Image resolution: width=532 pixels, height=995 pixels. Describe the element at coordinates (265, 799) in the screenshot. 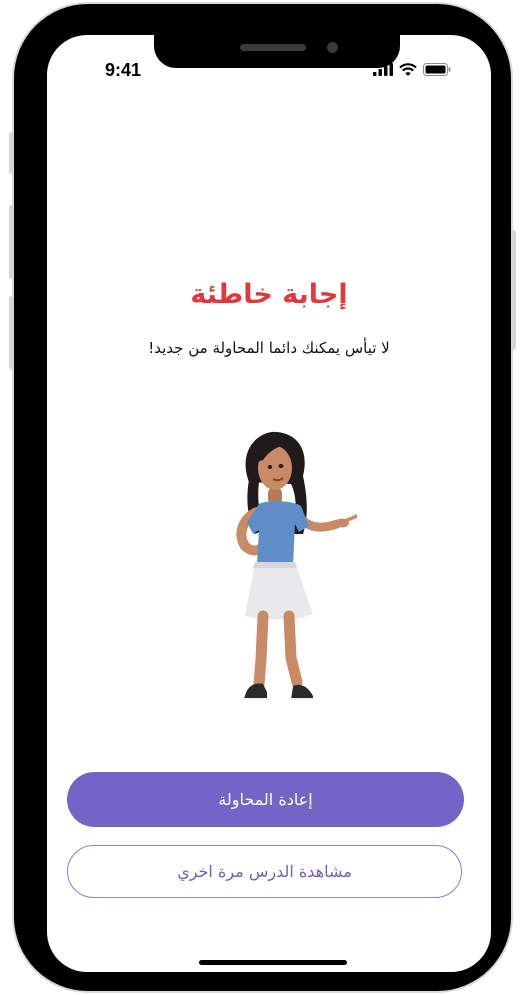

I see `retry-button: إعادة المحاولة` at that location.